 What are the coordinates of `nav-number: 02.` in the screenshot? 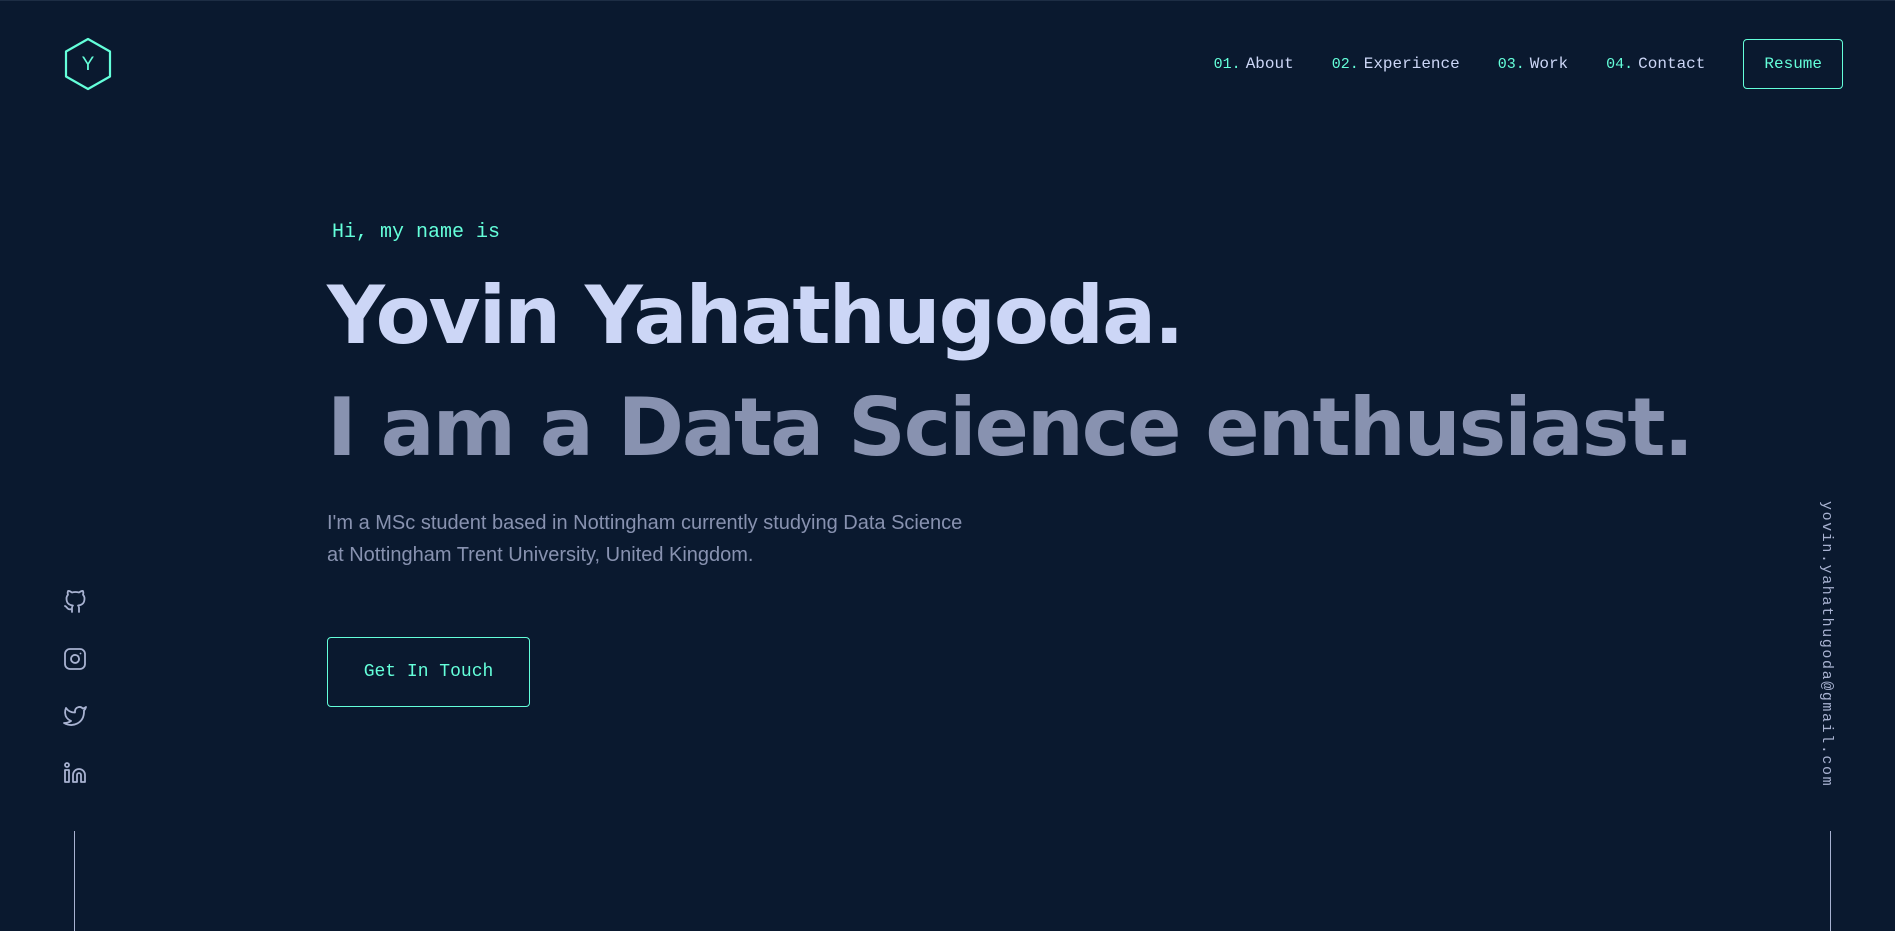 It's located at (1345, 64).